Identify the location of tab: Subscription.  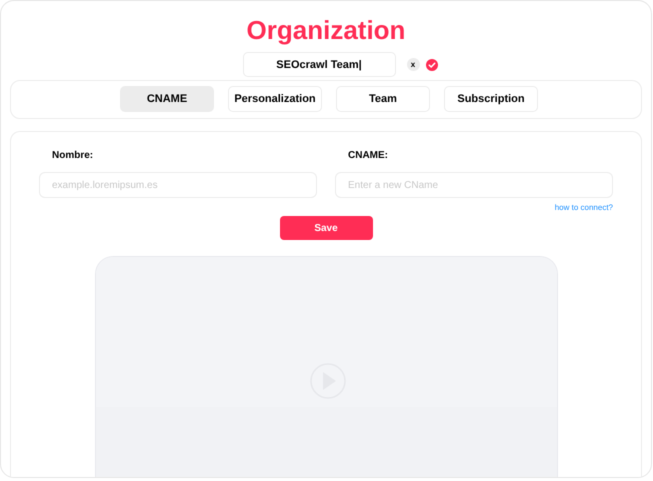
(491, 99).